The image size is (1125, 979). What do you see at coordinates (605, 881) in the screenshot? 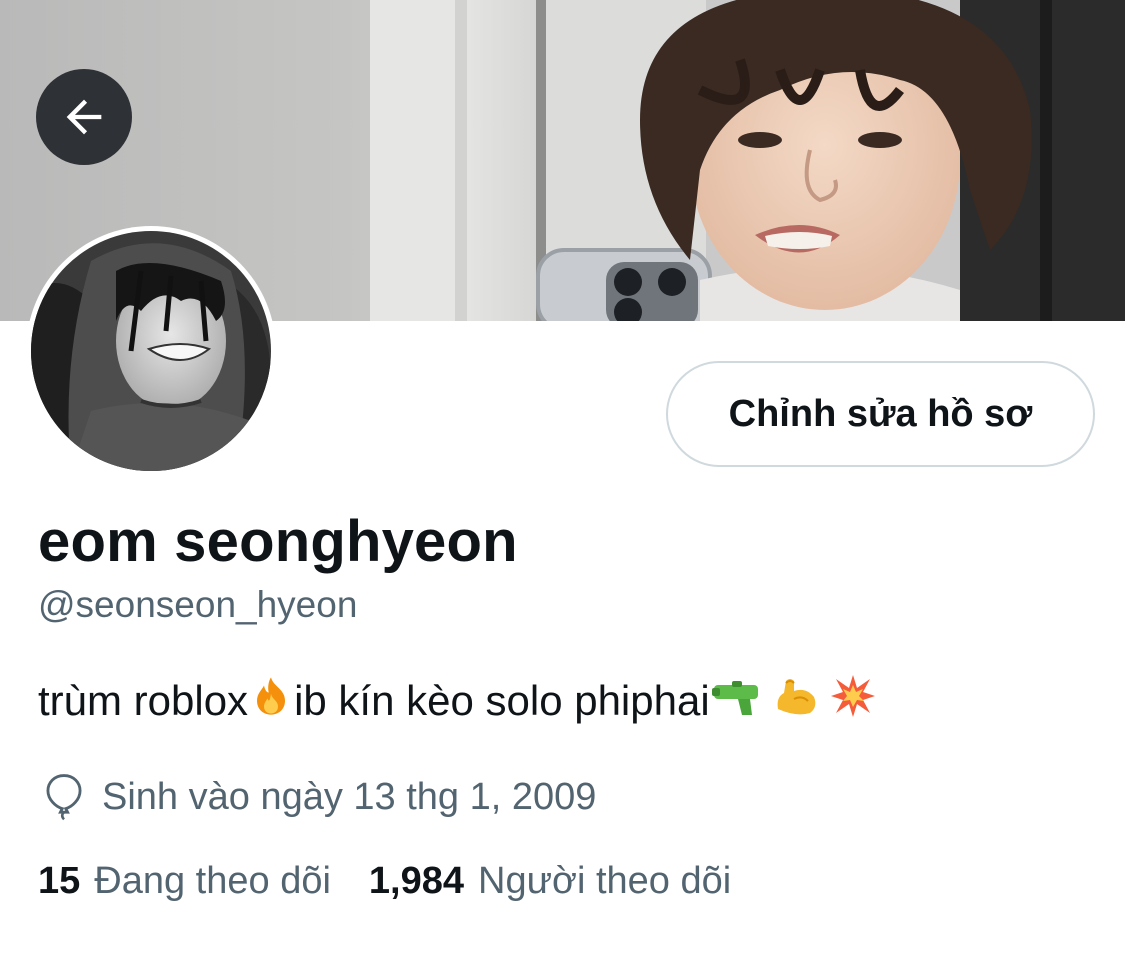
I see `followers-label: Người theo dõi` at bounding box center [605, 881].